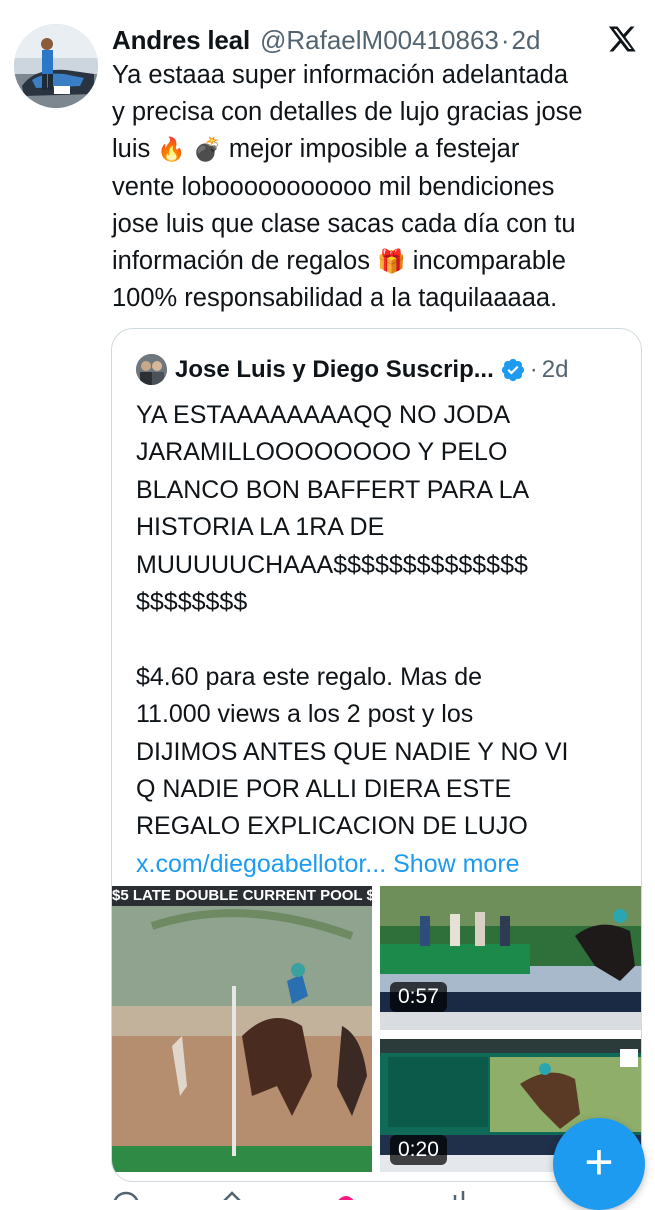 The width and height of the screenshot is (655, 1210). What do you see at coordinates (418, 997) in the screenshot?
I see `video-duration-badge: 0:57` at bounding box center [418, 997].